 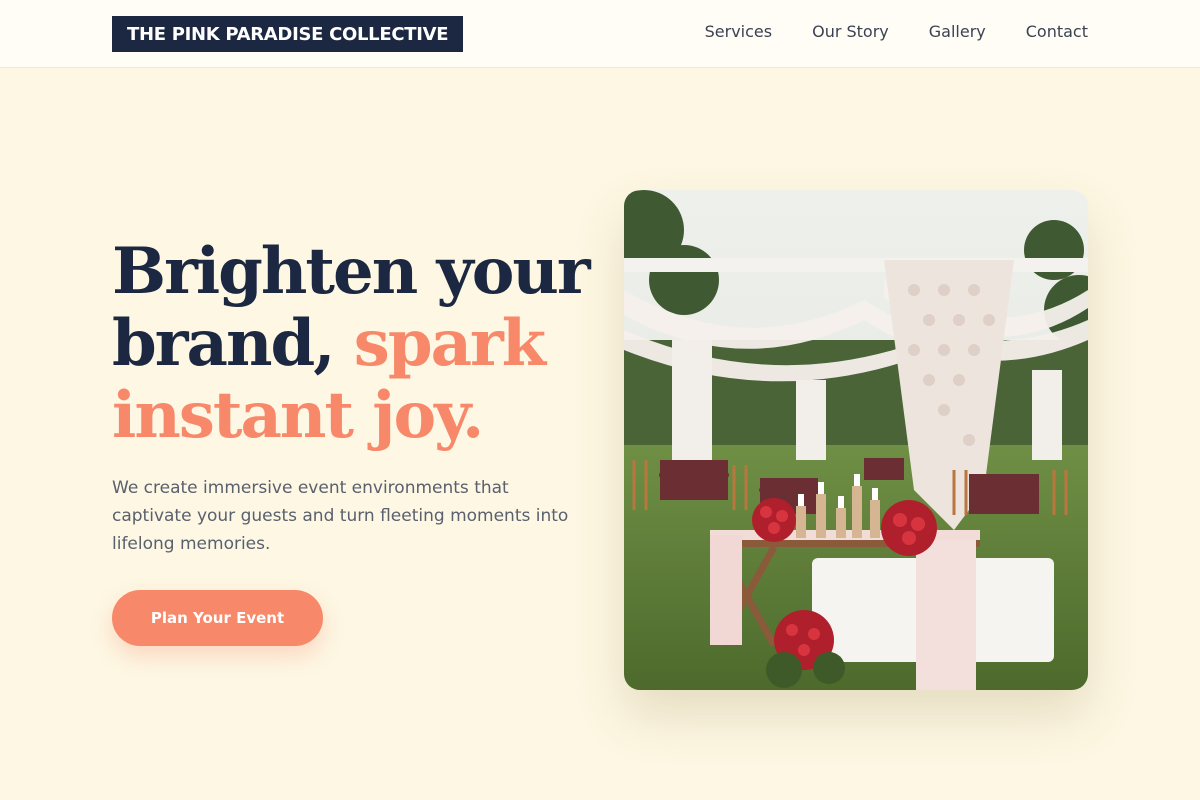 What do you see at coordinates (957, 31) in the screenshot?
I see `nav-link-gallery: Gallery` at bounding box center [957, 31].